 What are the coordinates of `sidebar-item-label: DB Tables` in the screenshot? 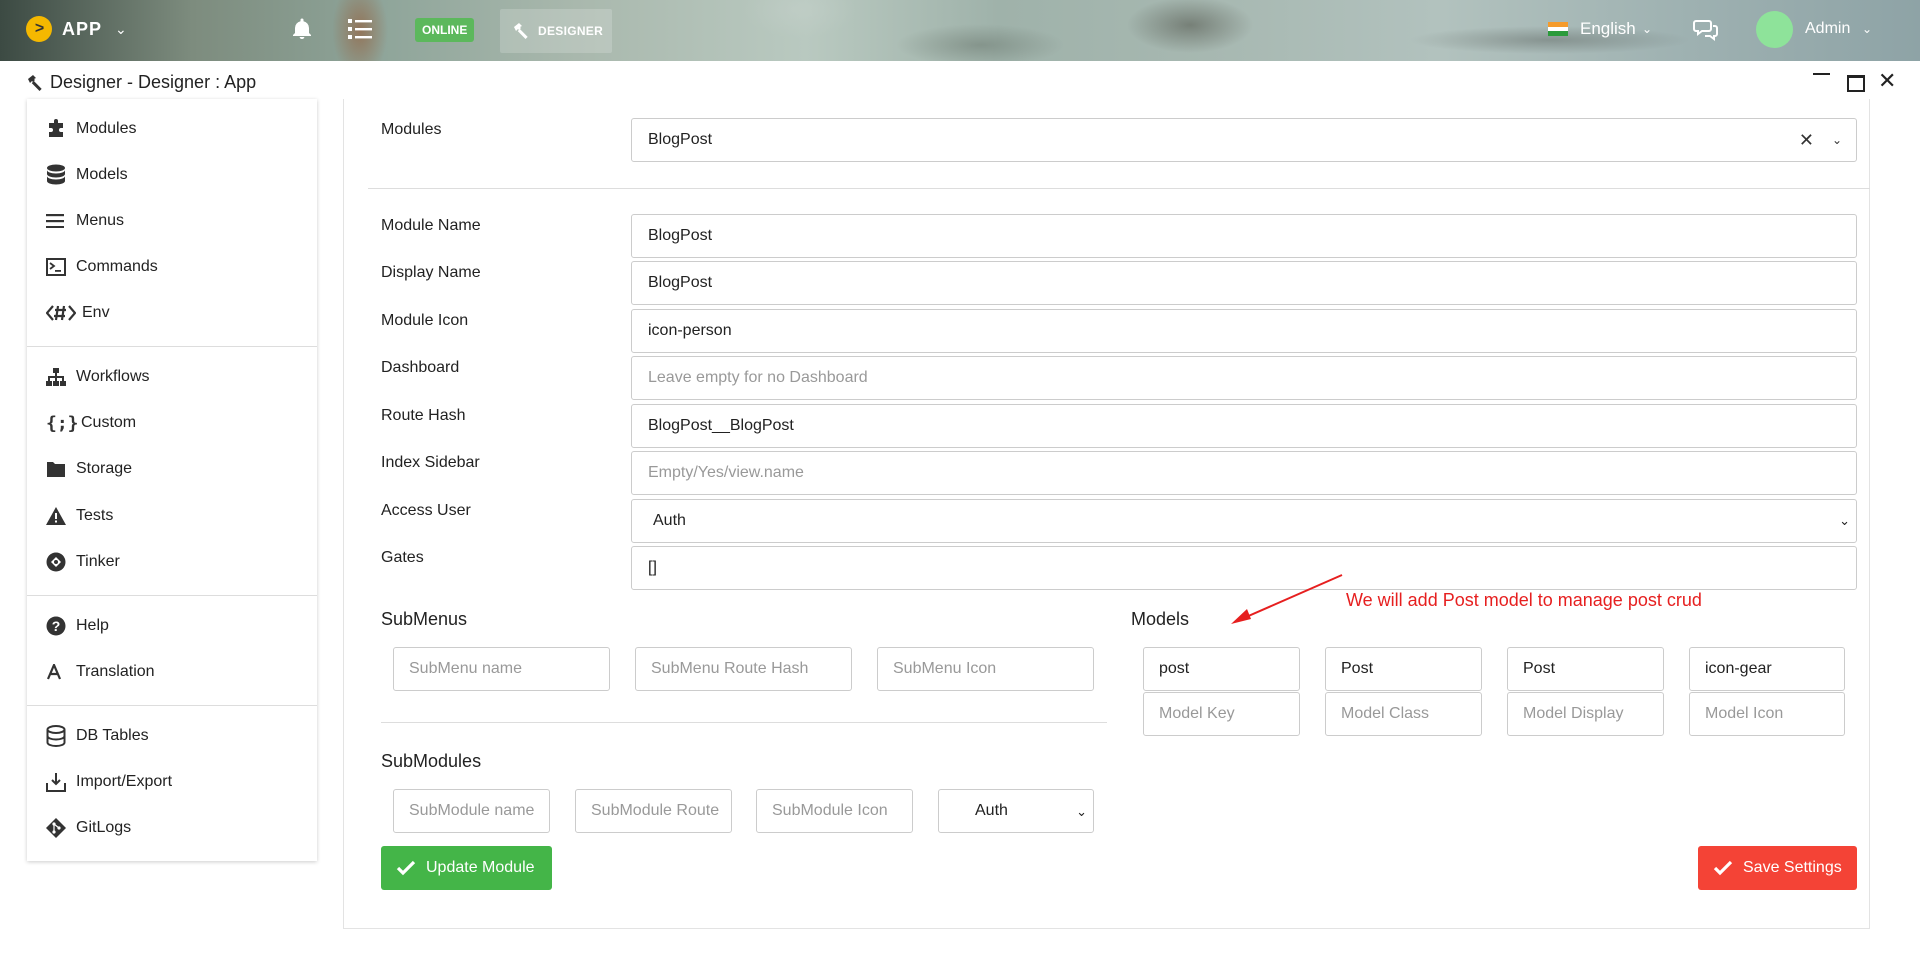 It's located at (112, 735).